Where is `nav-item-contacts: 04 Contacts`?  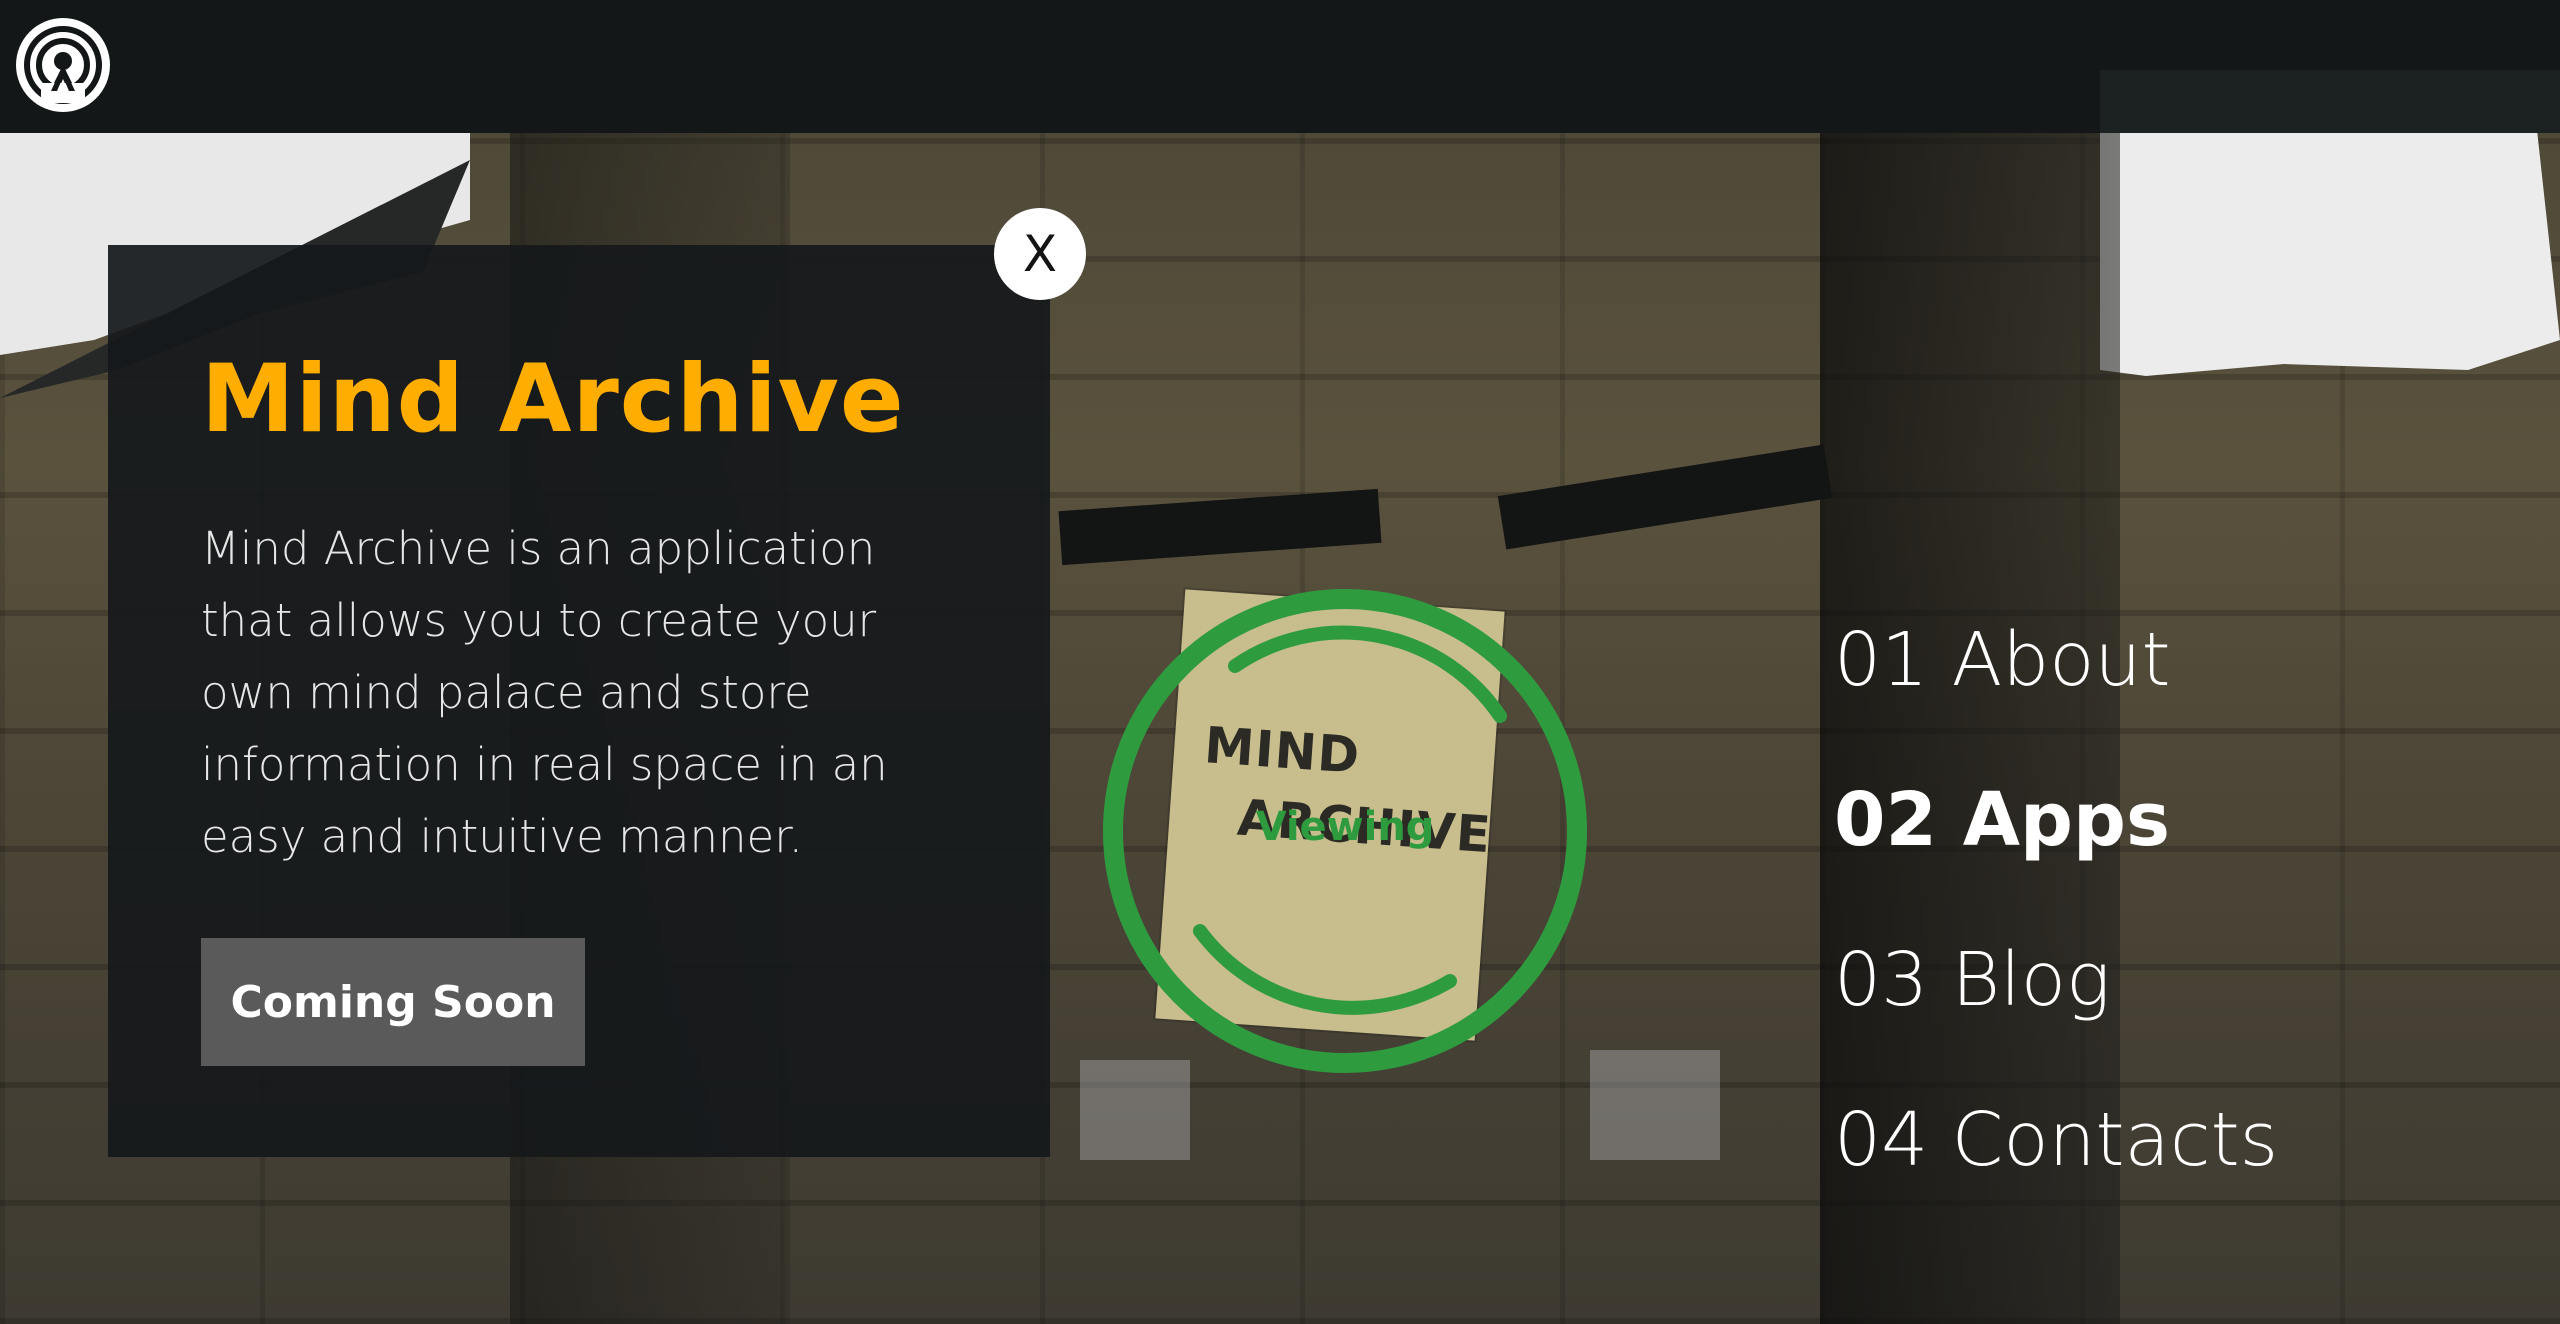
nav-item-contacts: 04 Contacts is located at coordinates (2154, 1160).